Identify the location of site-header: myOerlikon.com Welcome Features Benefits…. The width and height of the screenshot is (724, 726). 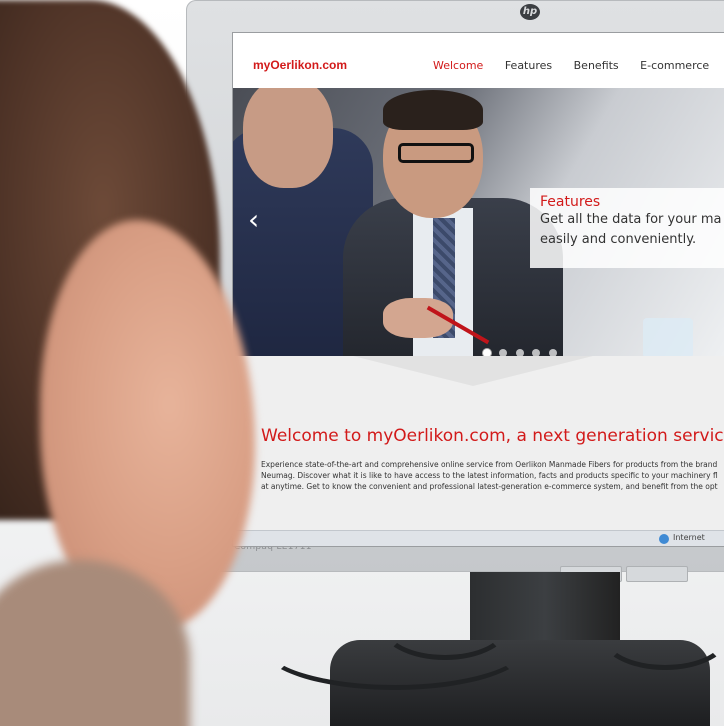
(478, 60).